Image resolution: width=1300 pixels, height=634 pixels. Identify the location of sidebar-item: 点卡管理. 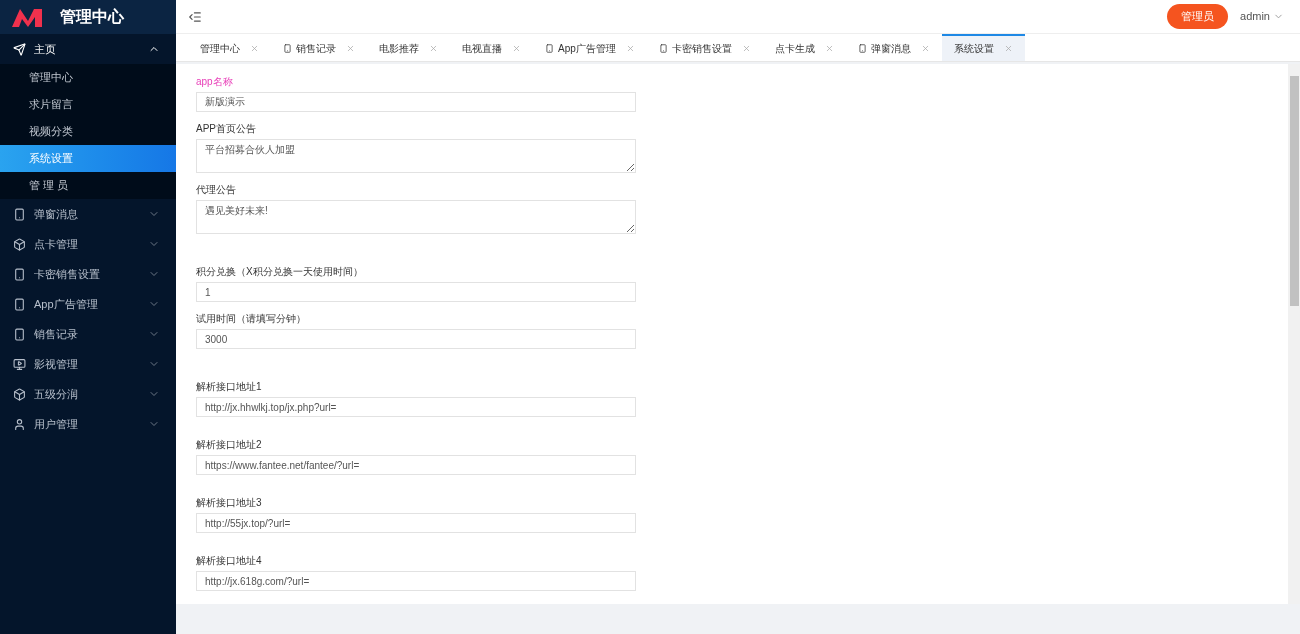
(88, 244).